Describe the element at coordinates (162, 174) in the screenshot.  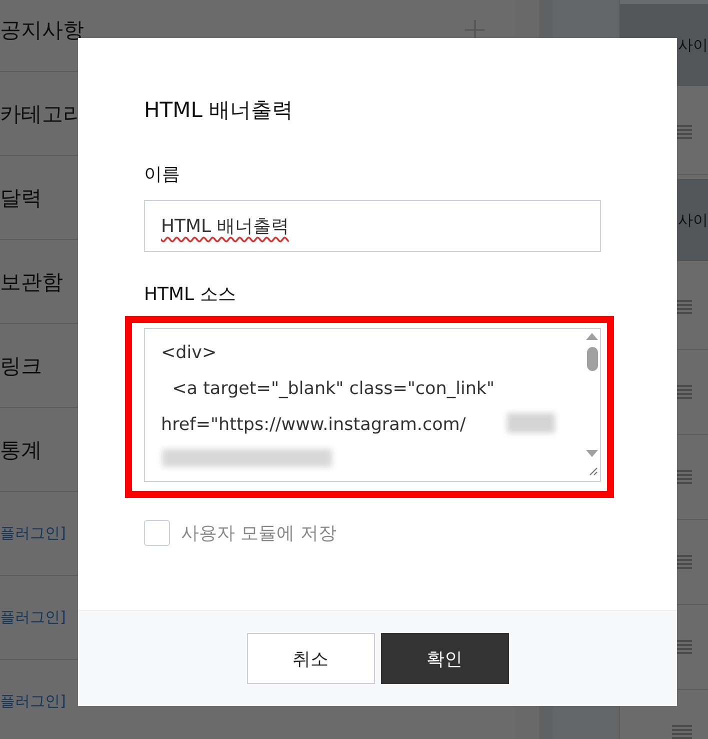
I see `field-label: 이름` at that location.